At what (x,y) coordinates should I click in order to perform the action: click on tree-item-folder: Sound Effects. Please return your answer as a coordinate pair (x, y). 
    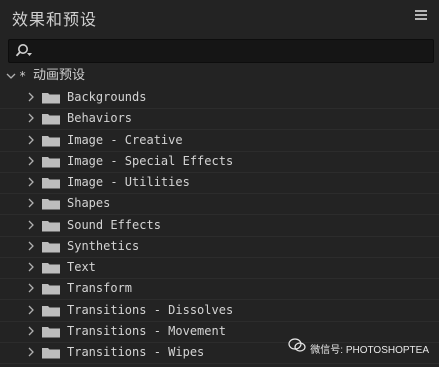
    Looking at the image, I should click on (219, 226).